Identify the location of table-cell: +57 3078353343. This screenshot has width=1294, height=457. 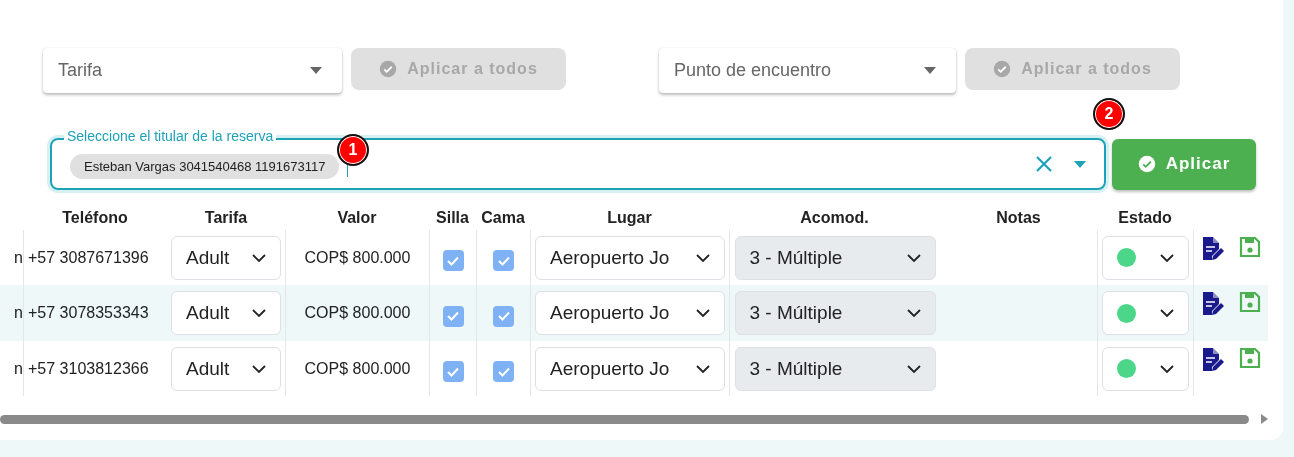
(88, 313).